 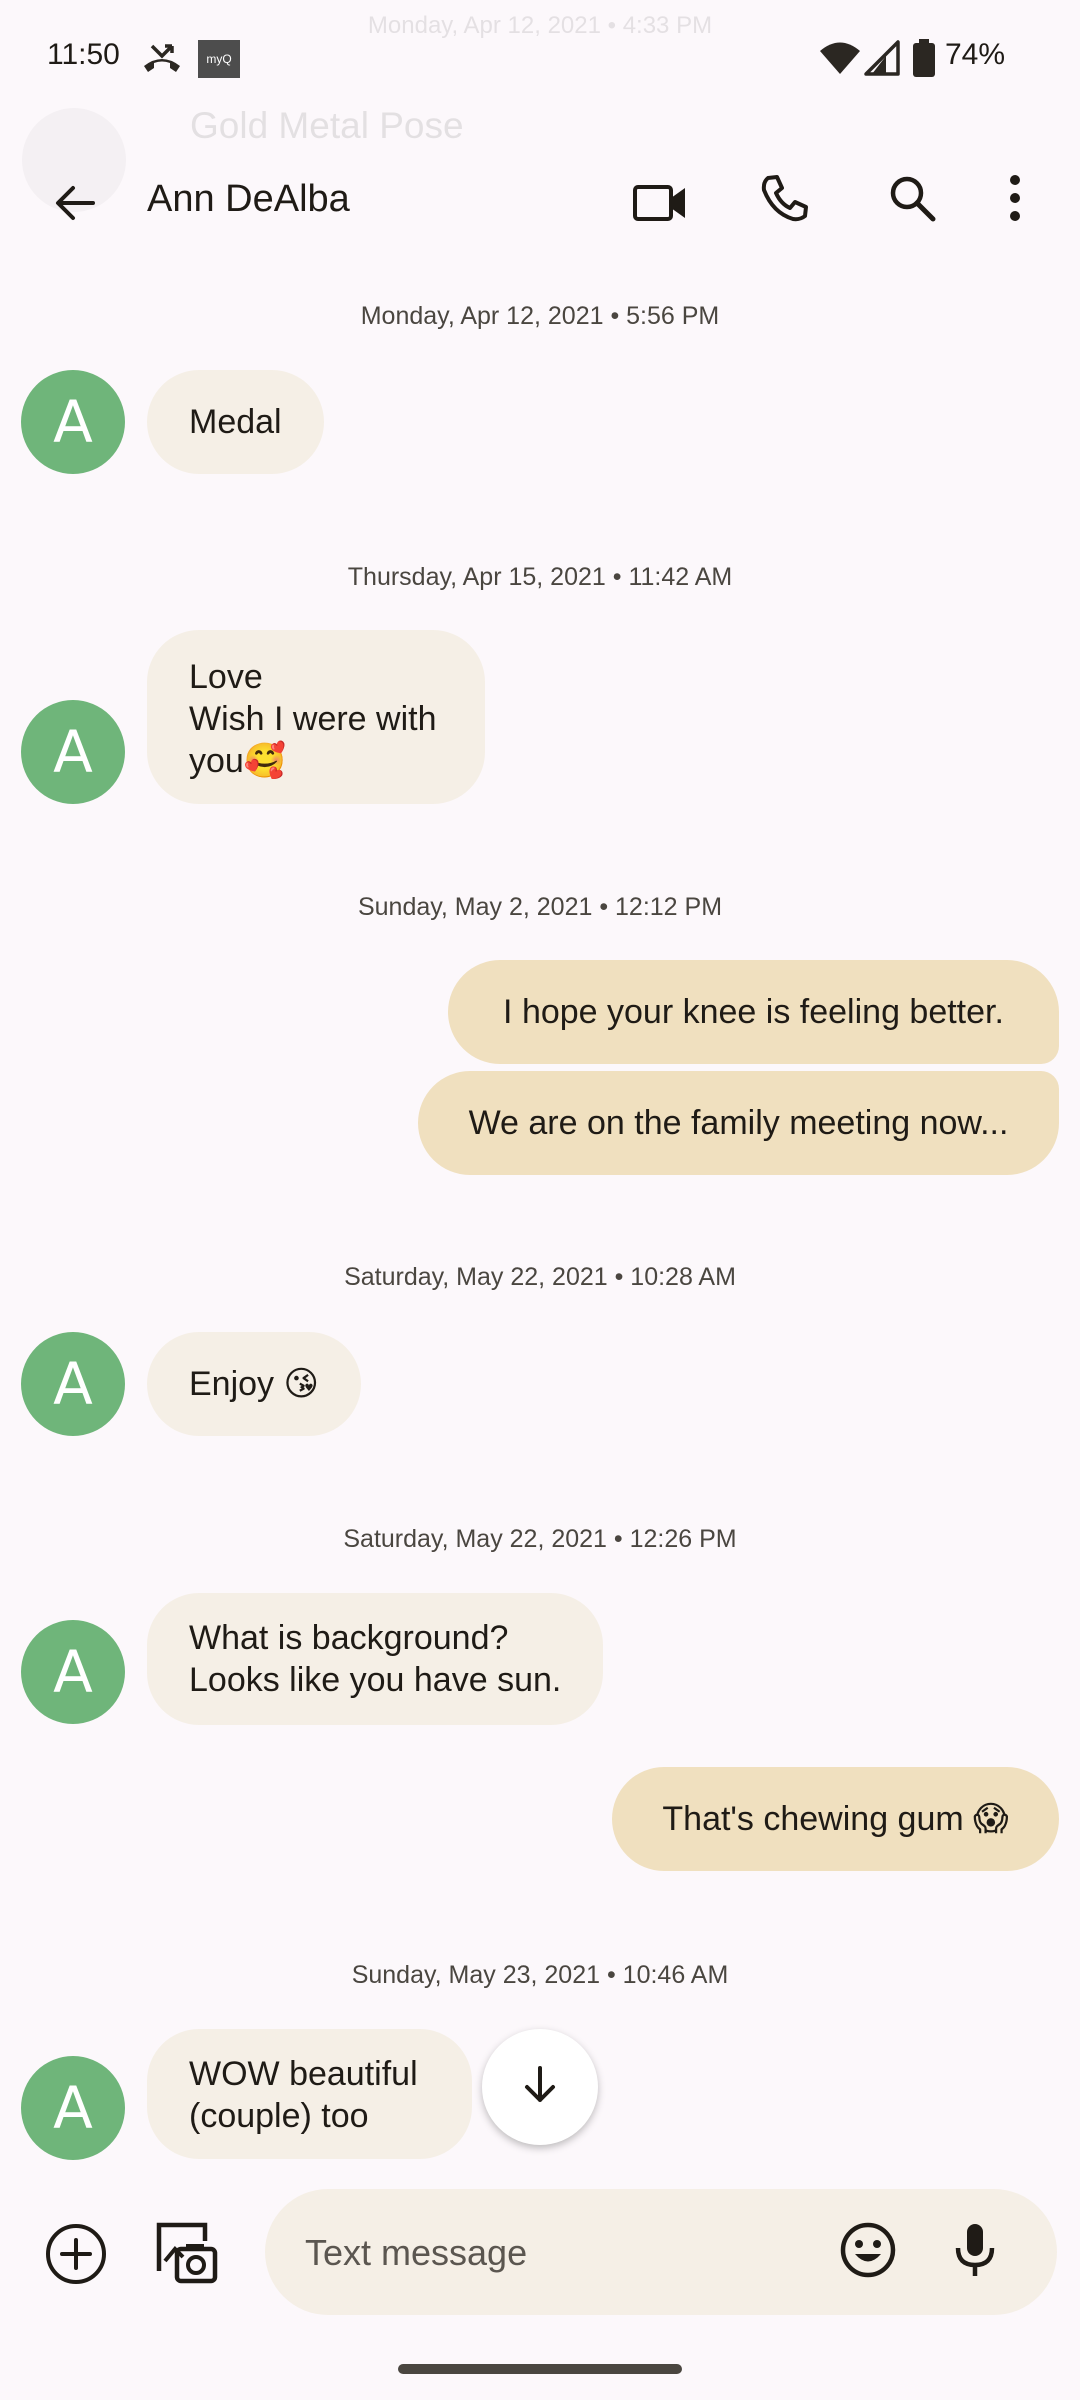 I want to click on search-icon, so click(x=912, y=200).